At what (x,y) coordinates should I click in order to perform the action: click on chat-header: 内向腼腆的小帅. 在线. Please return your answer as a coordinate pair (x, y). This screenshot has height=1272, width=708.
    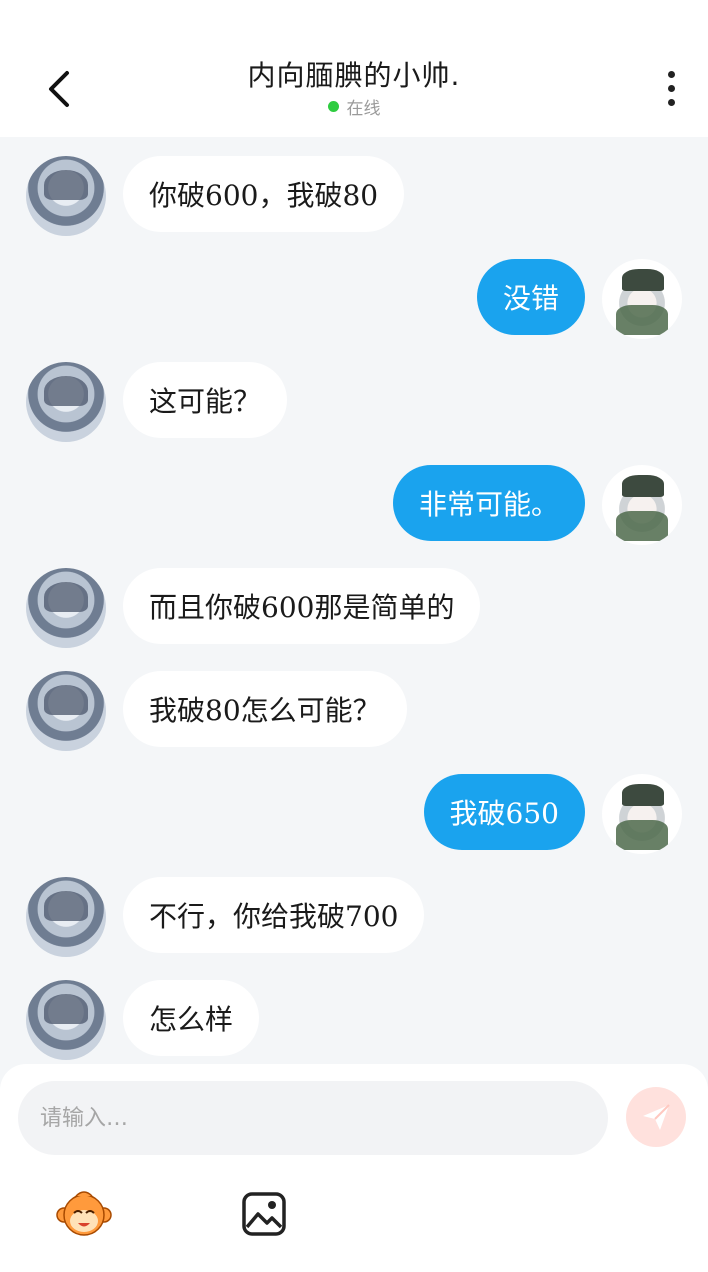
    Looking at the image, I should click on (354, 68).